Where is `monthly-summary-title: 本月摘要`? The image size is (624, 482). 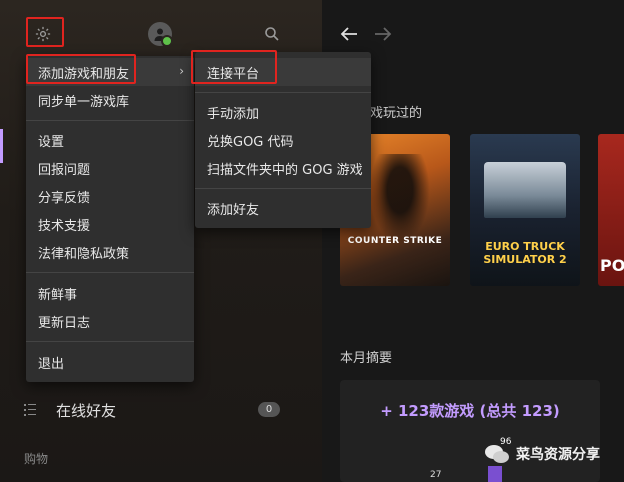
monthly-summary-title: 本月摘要 is located at coordinates (366, 358).